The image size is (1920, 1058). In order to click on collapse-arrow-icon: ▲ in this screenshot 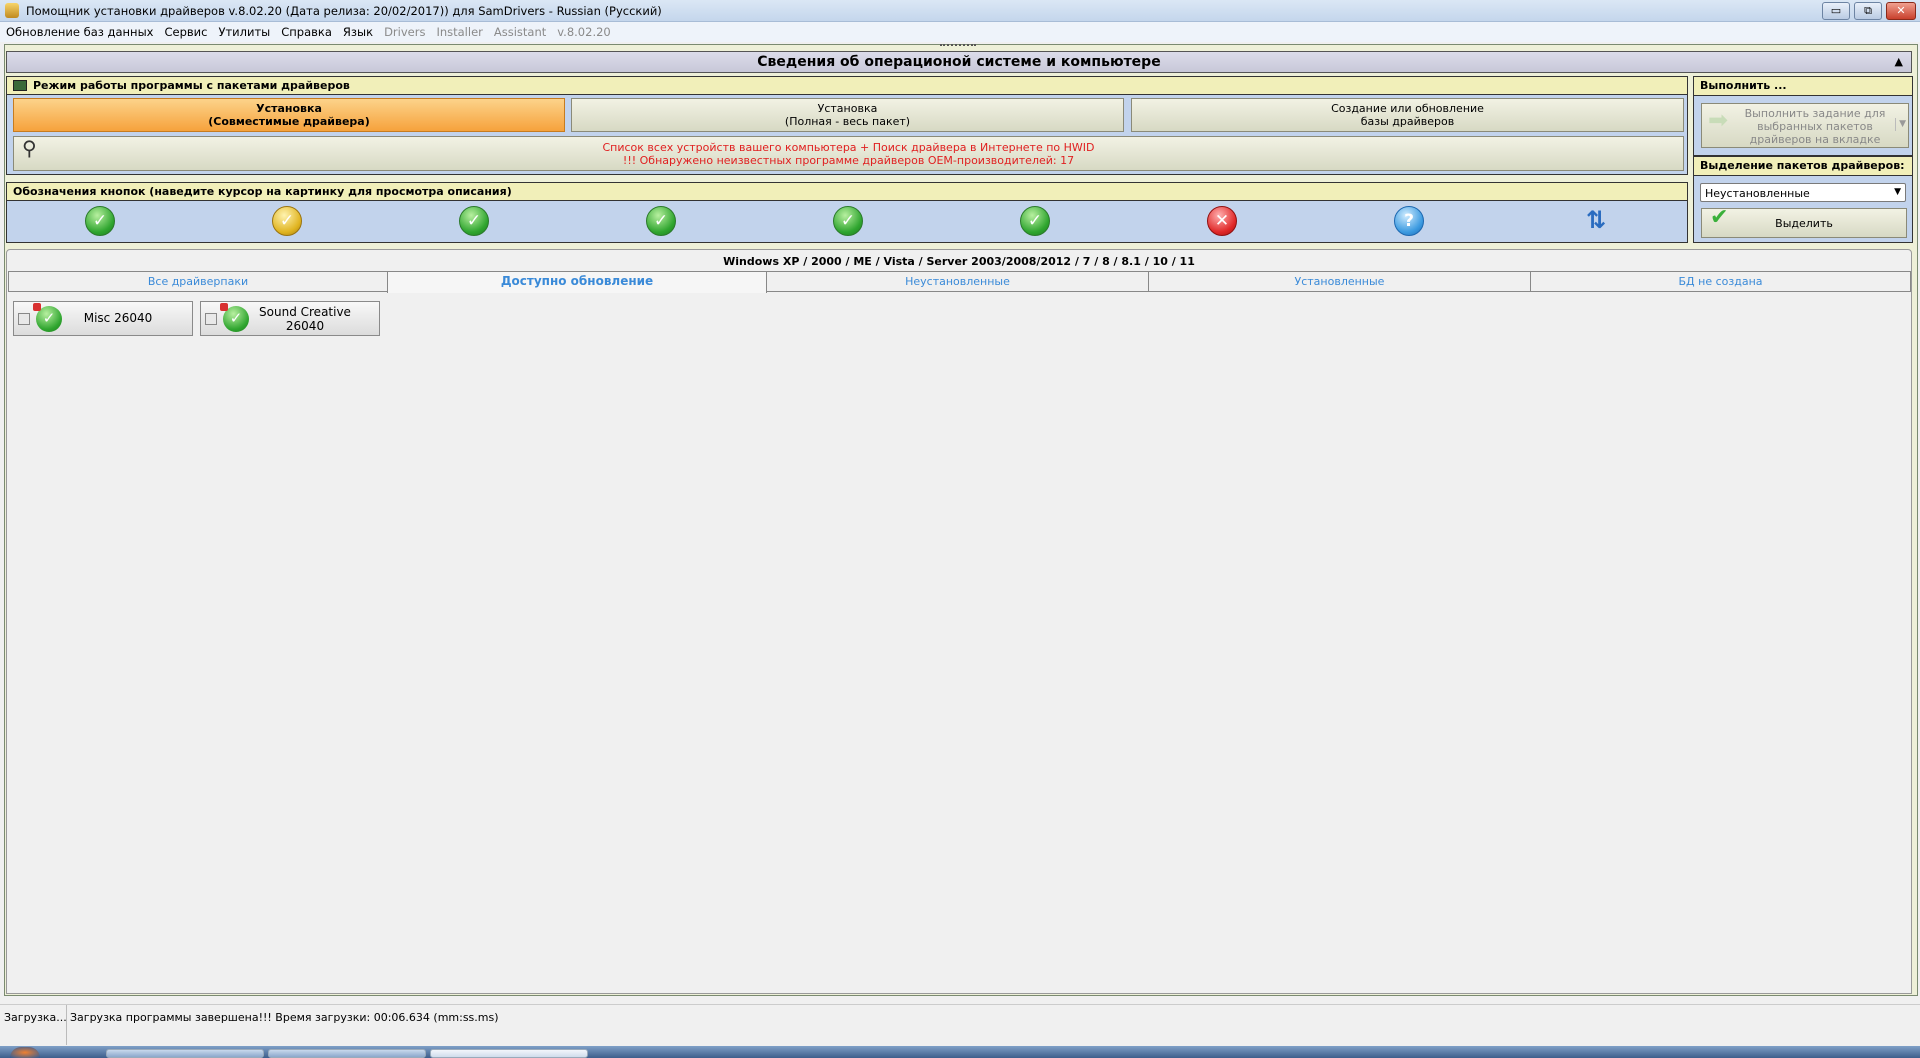, I will do `click(1899, 62)`.